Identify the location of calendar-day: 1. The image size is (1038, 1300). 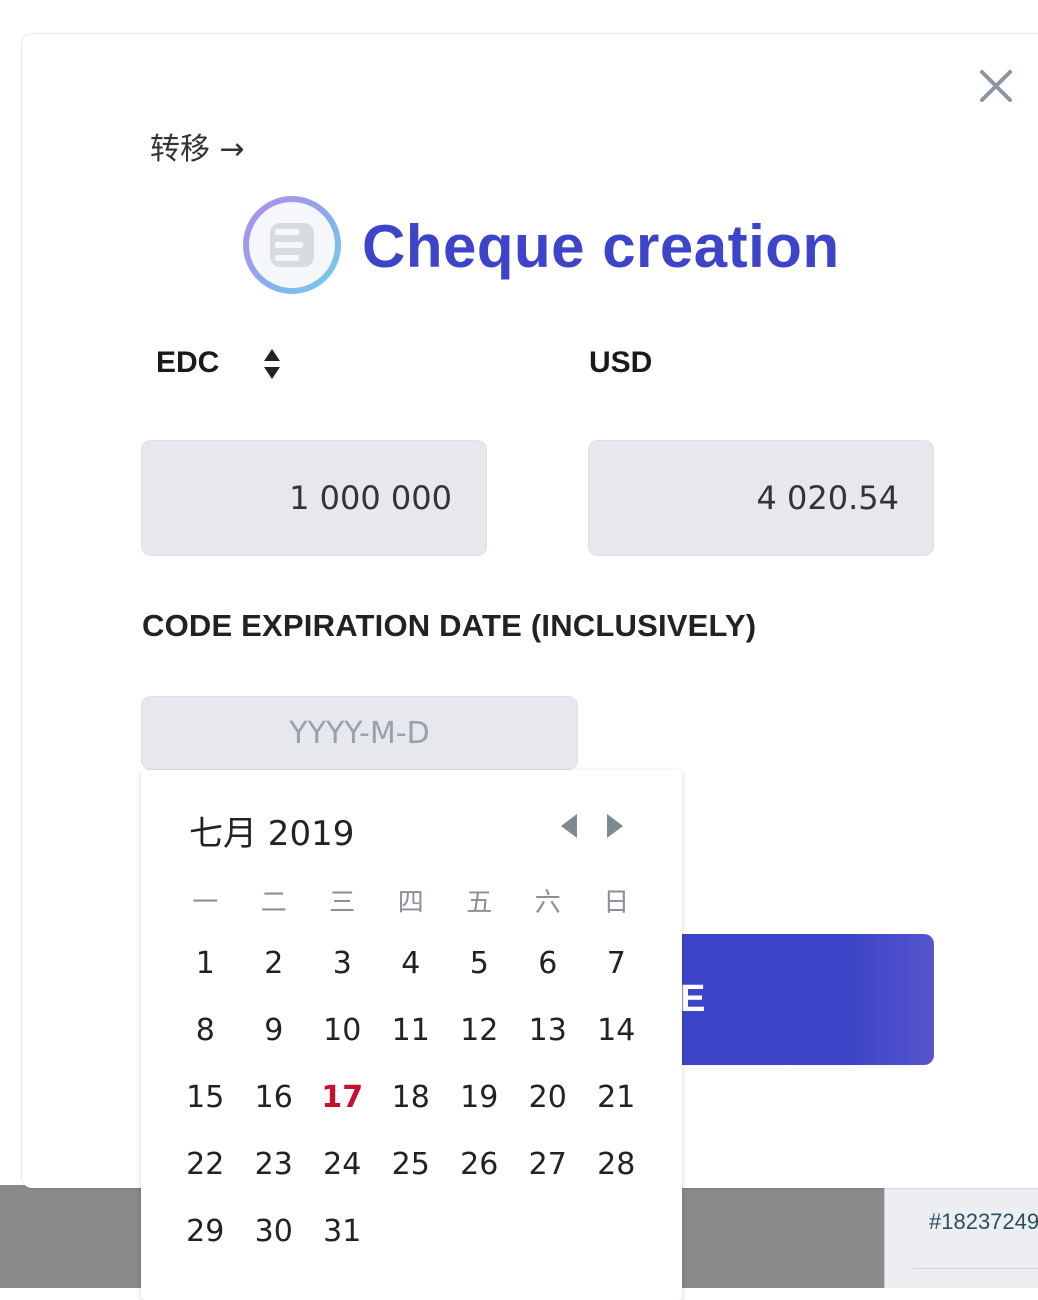
(205, 963).